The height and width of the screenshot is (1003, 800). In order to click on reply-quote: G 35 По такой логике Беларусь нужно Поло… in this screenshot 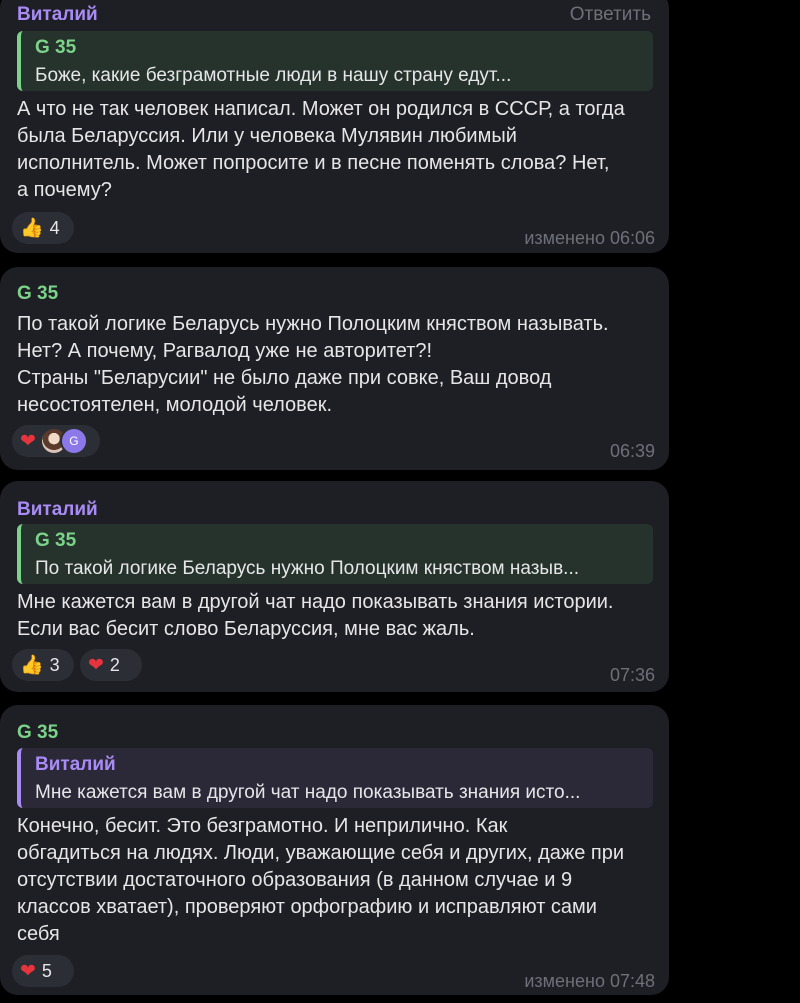, I will do `click(335, 554)`.